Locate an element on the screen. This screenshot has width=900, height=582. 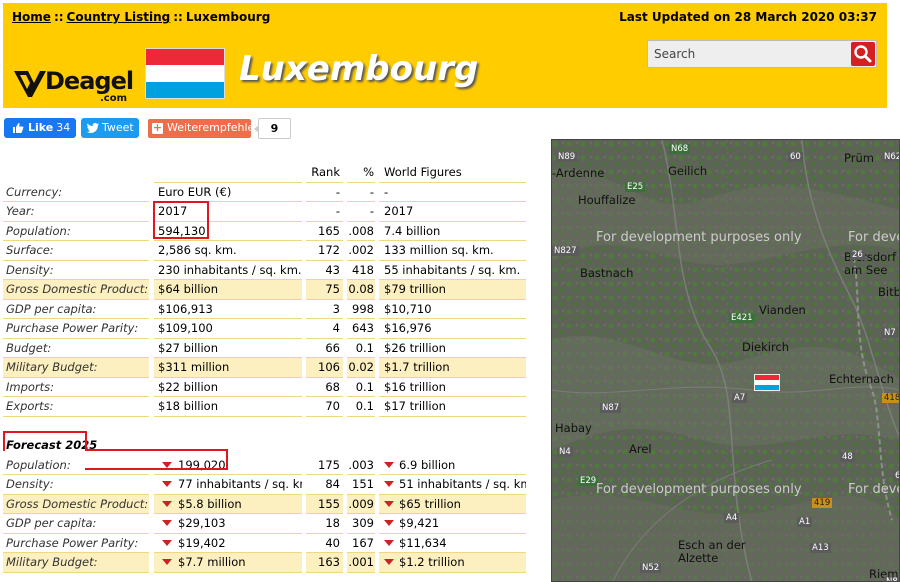
map-road-label: A1 is located at coordinates (805, 522).